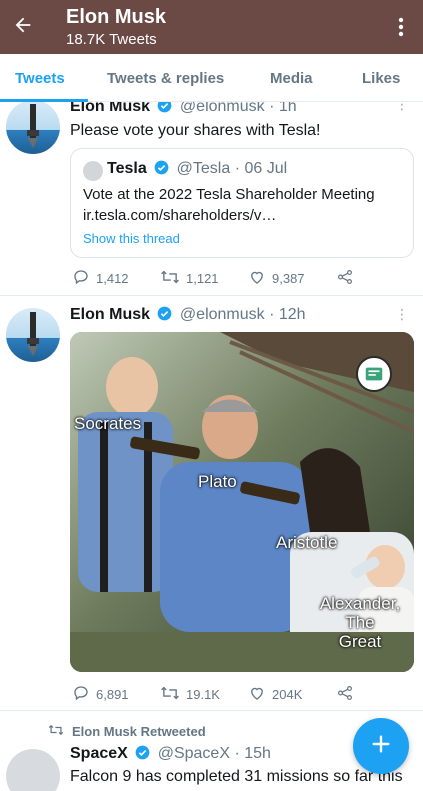  Describe the element at coordinates (165, 78) in the screenshot. I see `tab-tweets-replies: Tweets & replies` at that location.